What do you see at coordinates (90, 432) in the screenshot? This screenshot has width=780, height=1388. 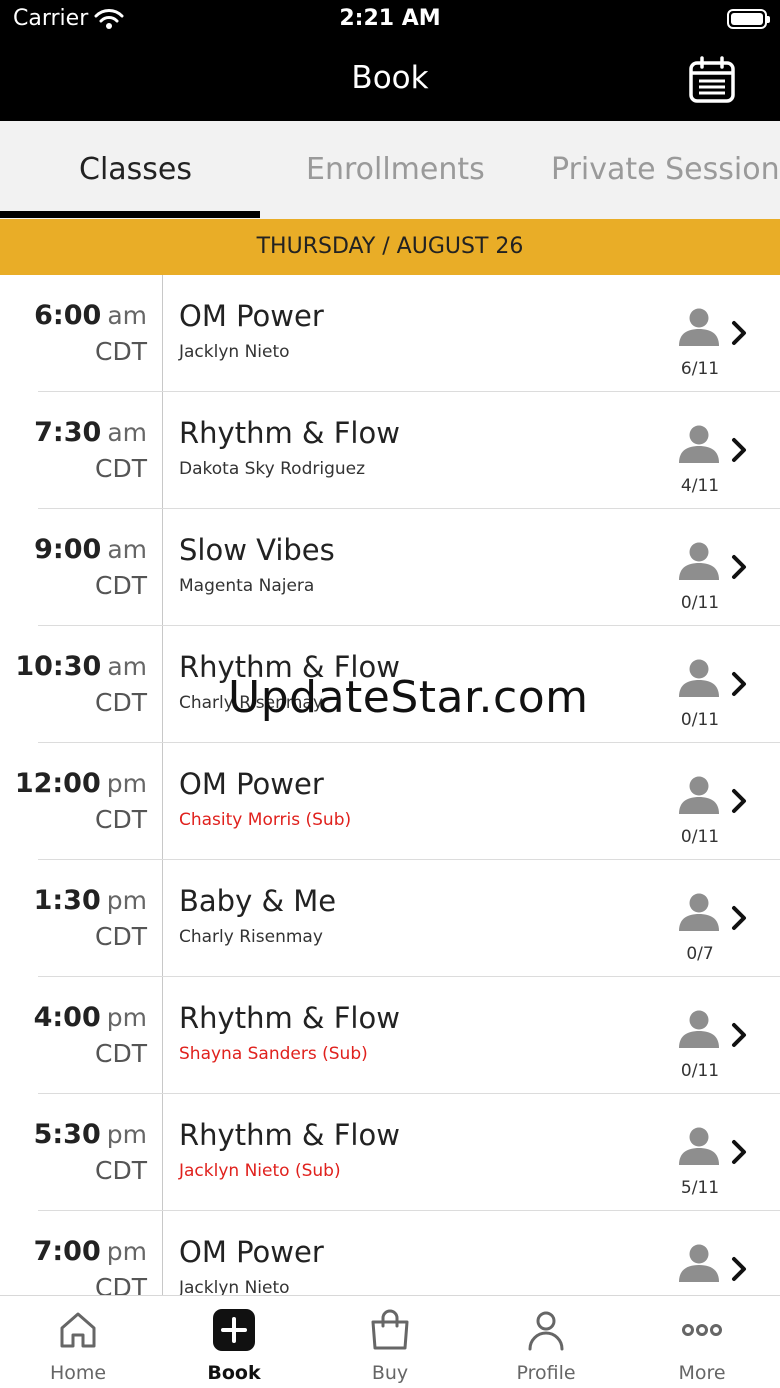 I see `class-time: 7:30 am` at bounding box center [90, 432].